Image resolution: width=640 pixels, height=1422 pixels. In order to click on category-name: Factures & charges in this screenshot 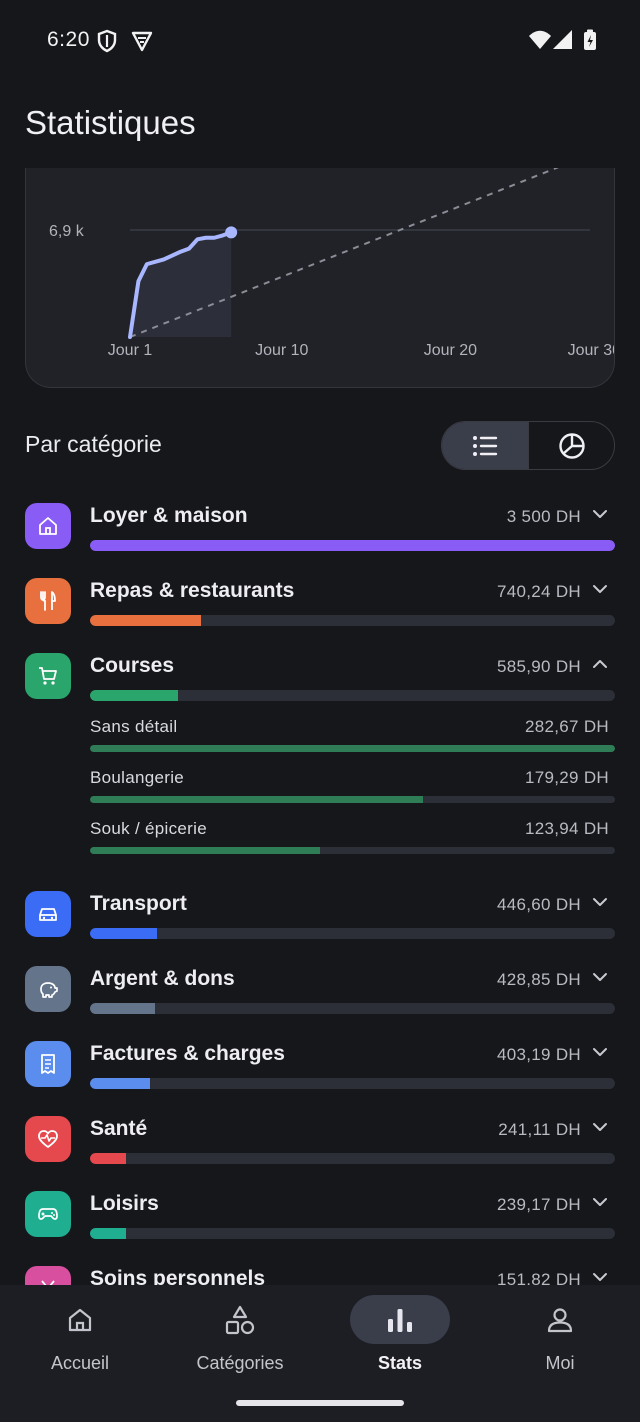, I will do `click(187, 1053)`.